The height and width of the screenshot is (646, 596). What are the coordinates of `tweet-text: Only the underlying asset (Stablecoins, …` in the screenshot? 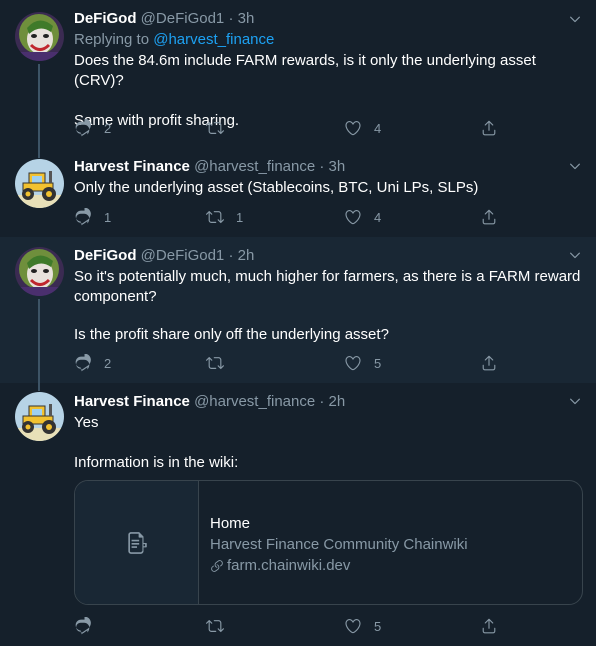 It's located at (329, 188).